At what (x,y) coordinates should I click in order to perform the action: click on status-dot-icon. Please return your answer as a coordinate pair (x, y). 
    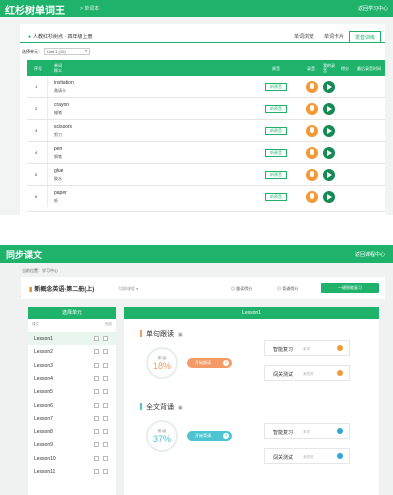
    Looking at the image, I should click on (340, 348).